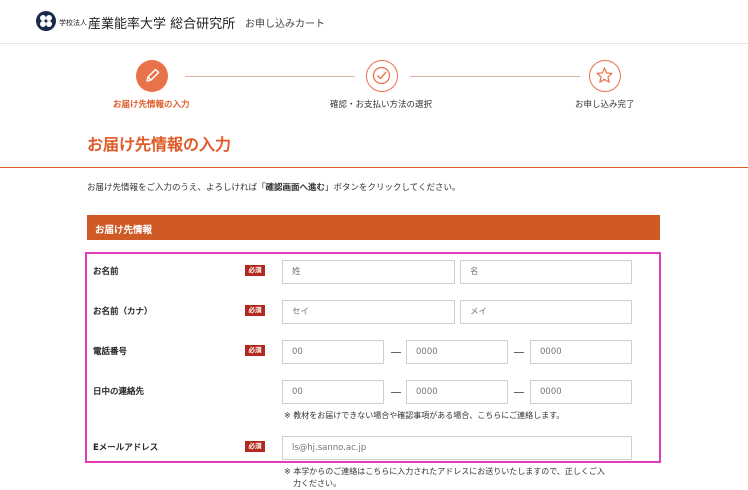 The width and height of the screenshot is (748, 490). I want to click on phone-part2-input, so click(457, 352).